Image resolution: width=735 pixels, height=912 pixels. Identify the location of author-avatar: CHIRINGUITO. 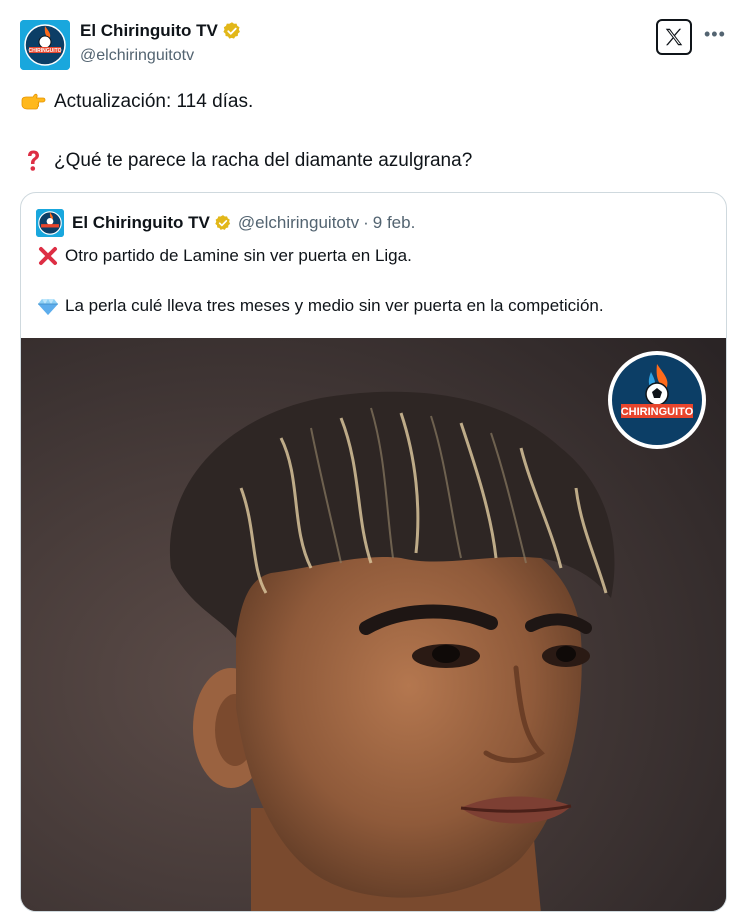
(45, 45).